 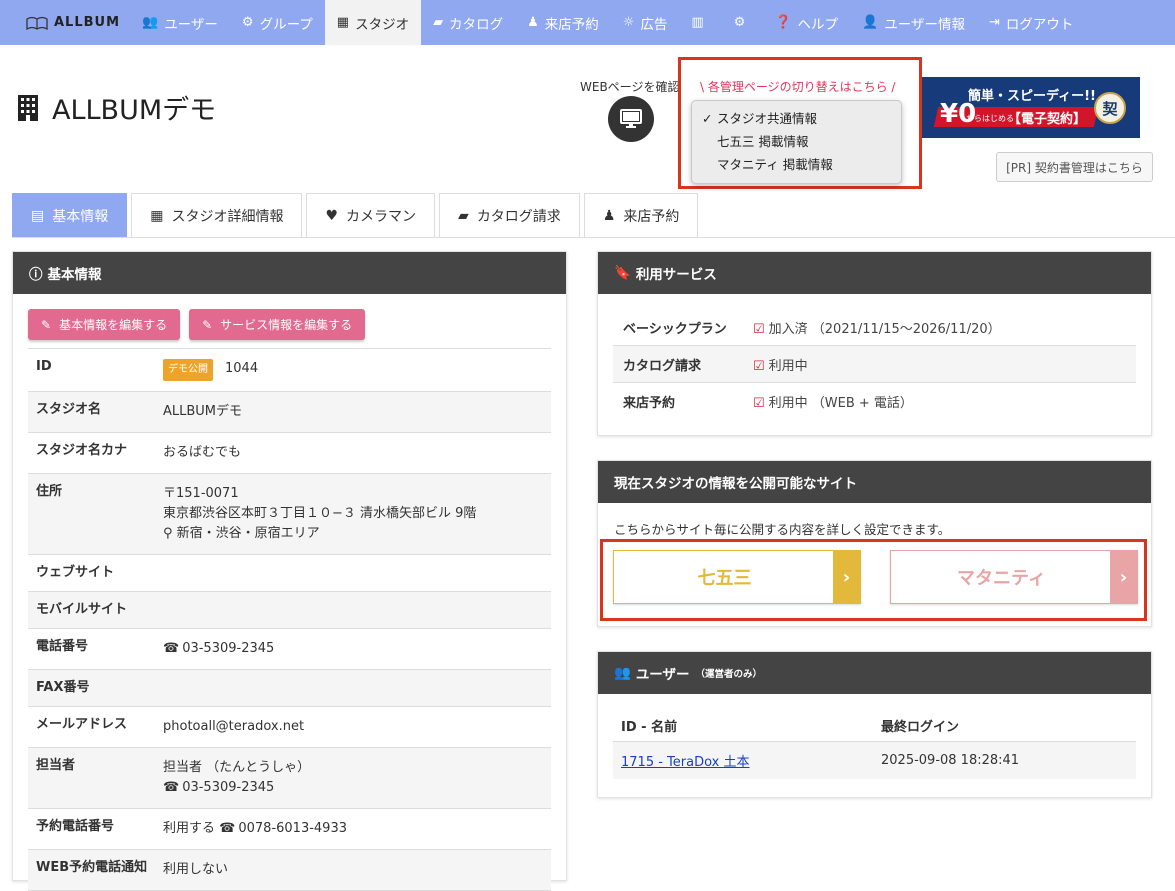 I want to click on logout-icon: ⇥, so click(x=994, y=22).